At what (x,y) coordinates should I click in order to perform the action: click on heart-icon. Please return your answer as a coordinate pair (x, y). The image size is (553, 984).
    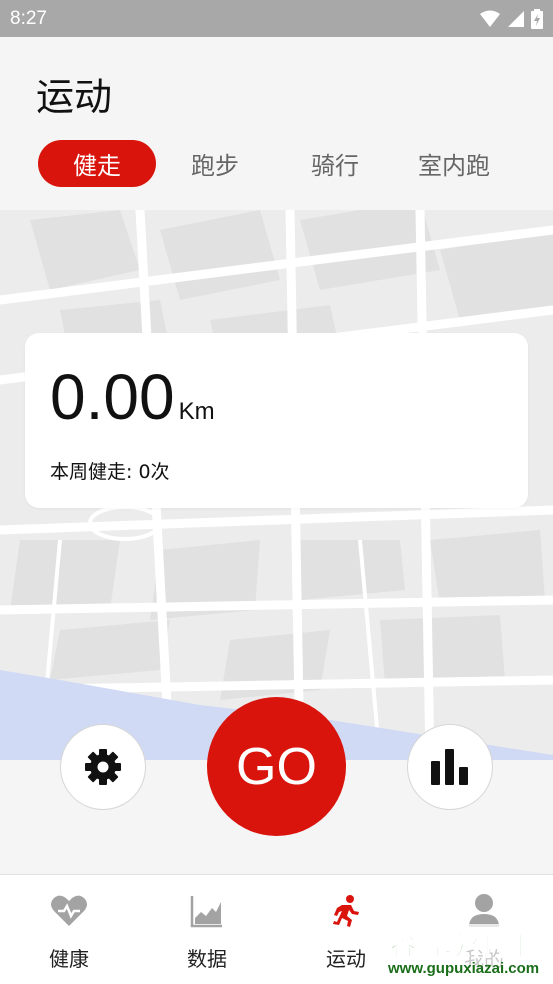
    Looking at the image, I should click on (69, 911).